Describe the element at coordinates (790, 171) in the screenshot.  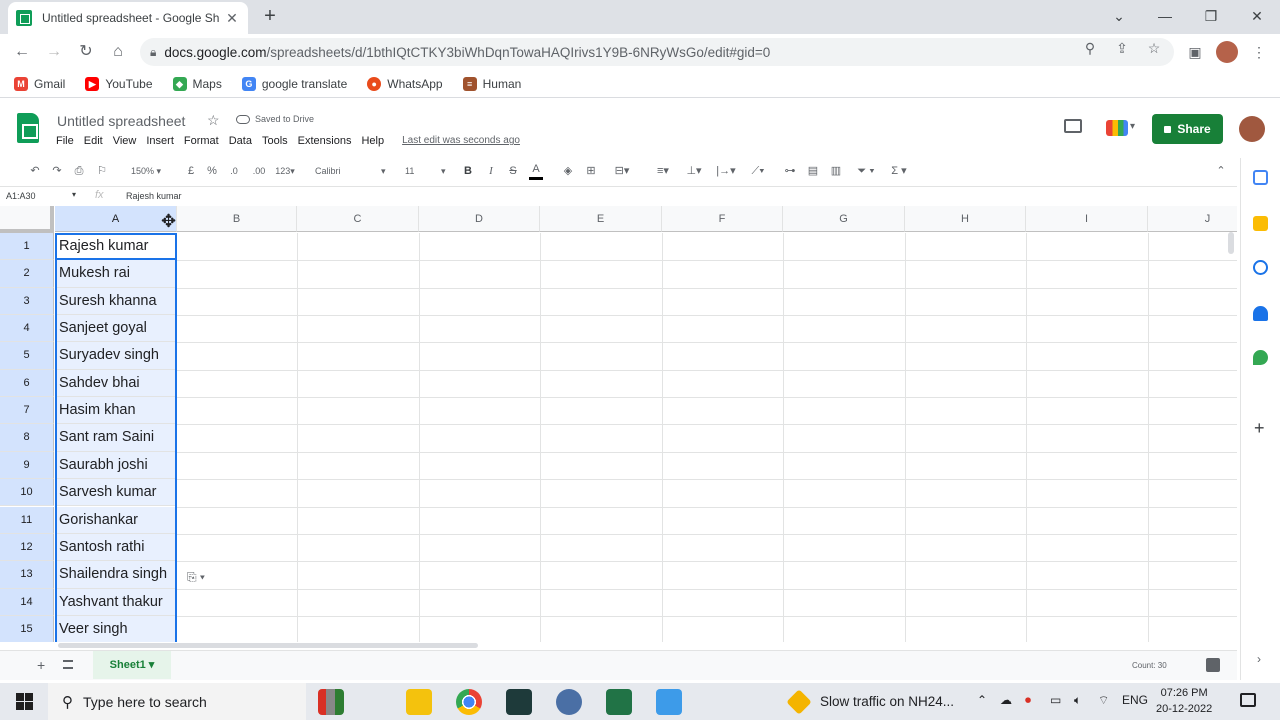
I see `insert-link-icon: ⊶` at that location.